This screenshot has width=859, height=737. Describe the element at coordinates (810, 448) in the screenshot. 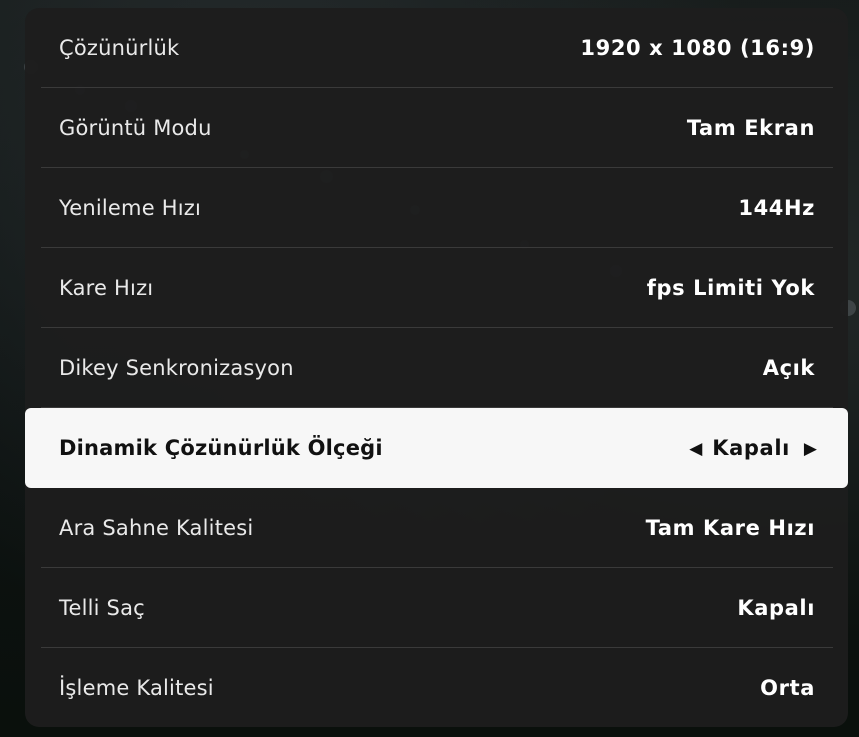

I see `caret-right-icon: ▶` at that location.